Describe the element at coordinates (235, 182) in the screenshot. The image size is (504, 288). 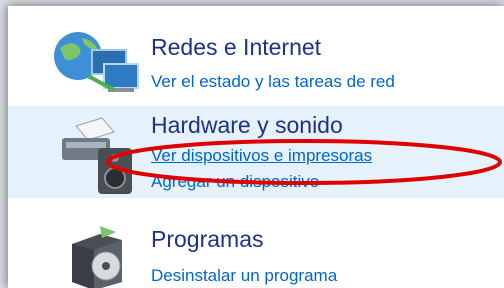
I see `link-add-device: Agregar un dispositivo` at that location.